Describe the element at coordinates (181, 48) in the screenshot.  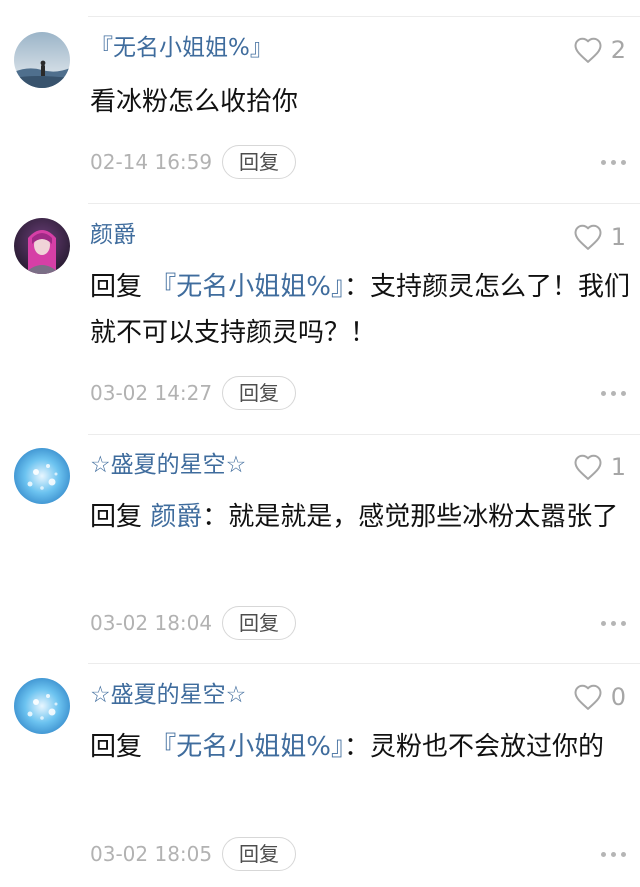
I see `username: 『无名小姐姐%』` at that location.